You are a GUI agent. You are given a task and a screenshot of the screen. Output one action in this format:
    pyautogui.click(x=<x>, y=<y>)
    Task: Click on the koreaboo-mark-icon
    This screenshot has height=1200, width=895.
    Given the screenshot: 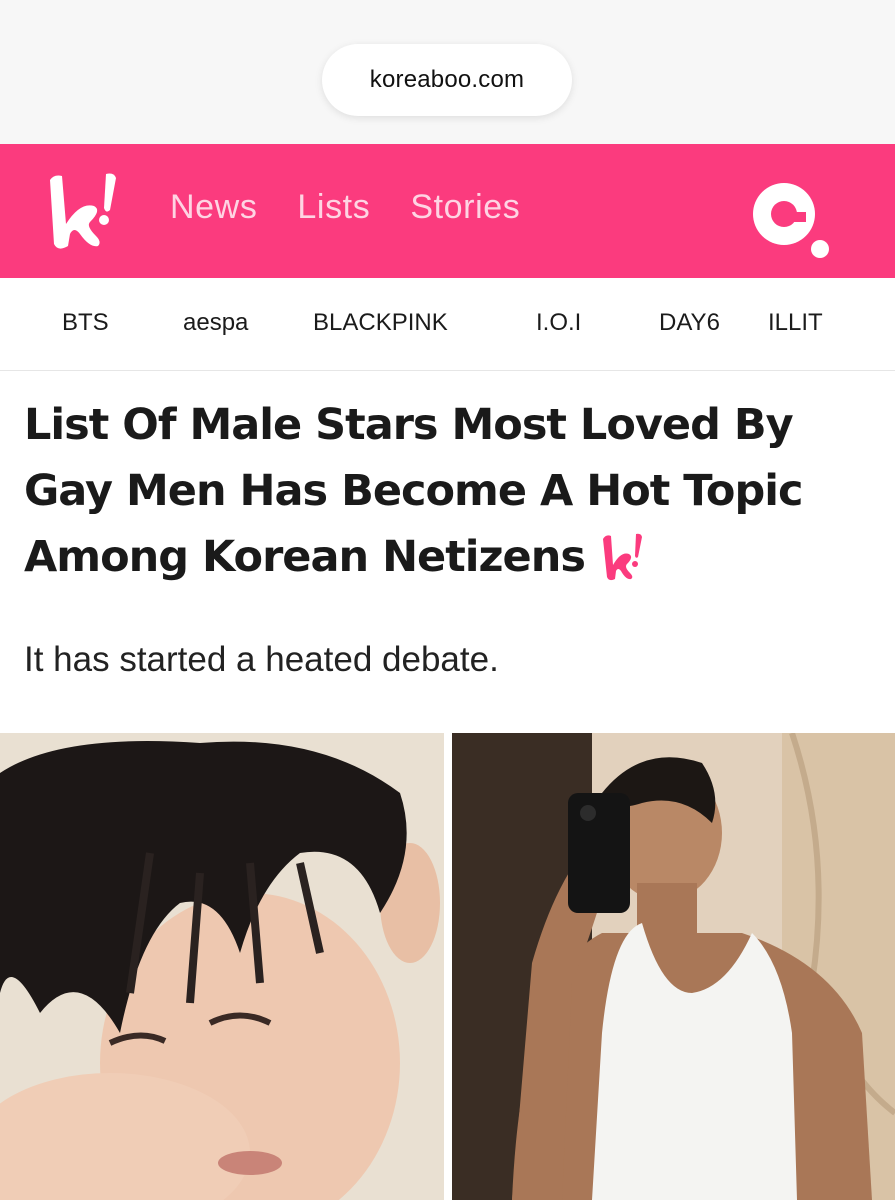 What is the action you would take?
    pyautogui.click(x=622, y=556)
    